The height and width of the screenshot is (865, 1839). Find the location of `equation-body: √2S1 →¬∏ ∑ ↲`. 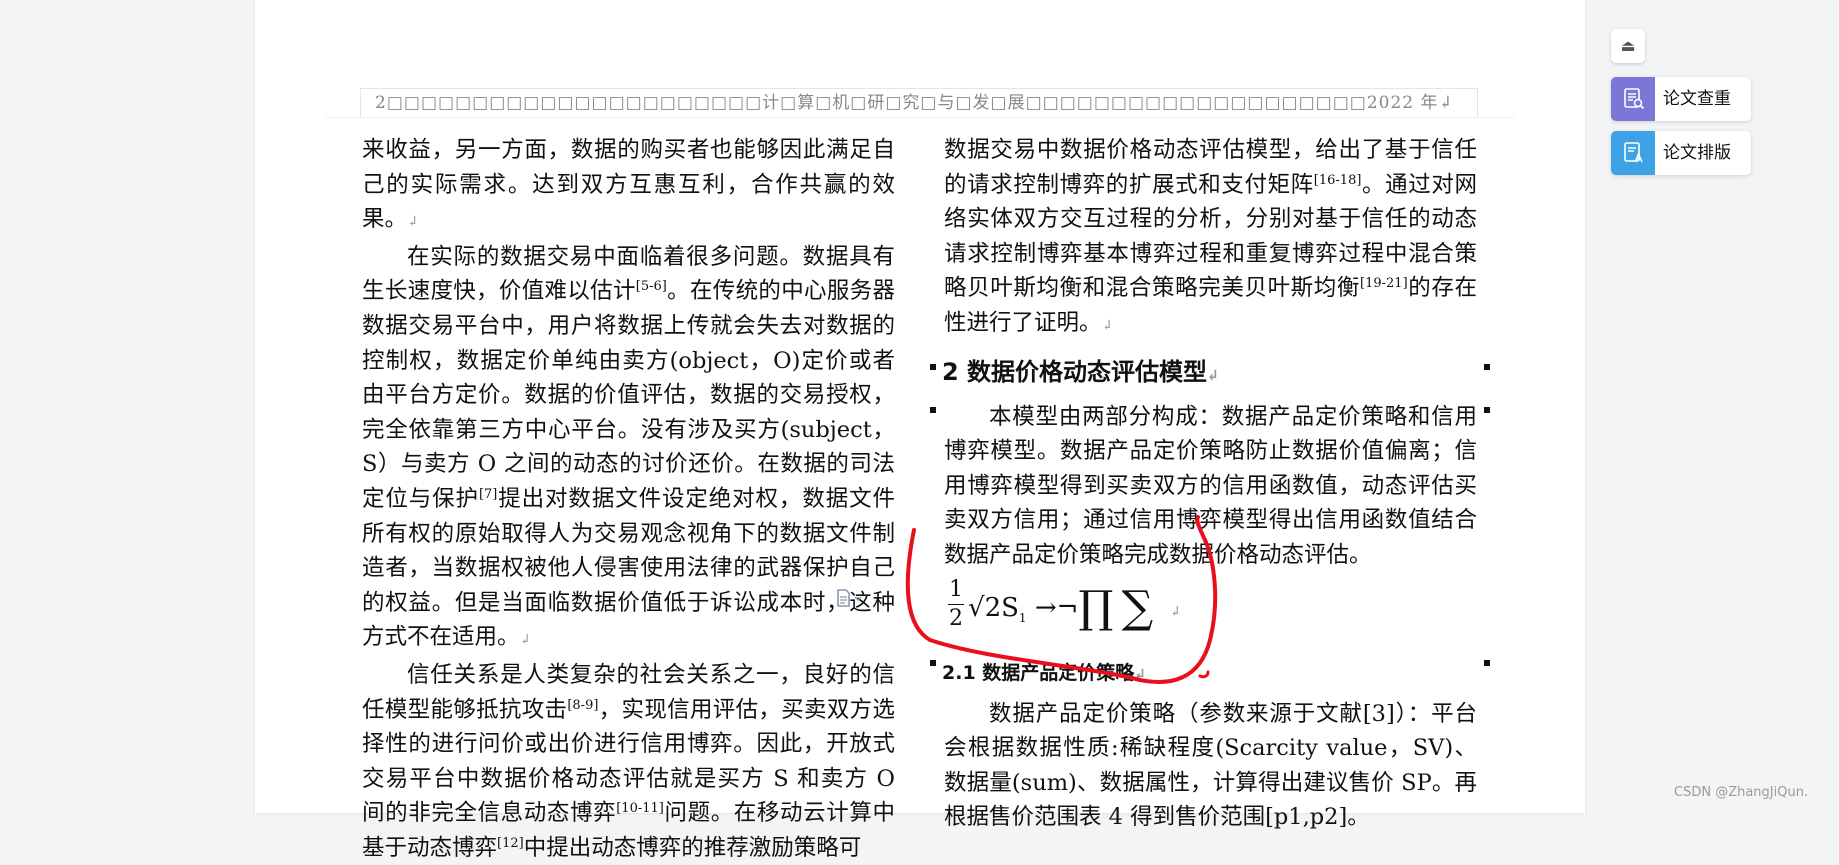

equation-body: √2S1 →¬∏ ∑ ↲ is located at coordinates (1075, 607).